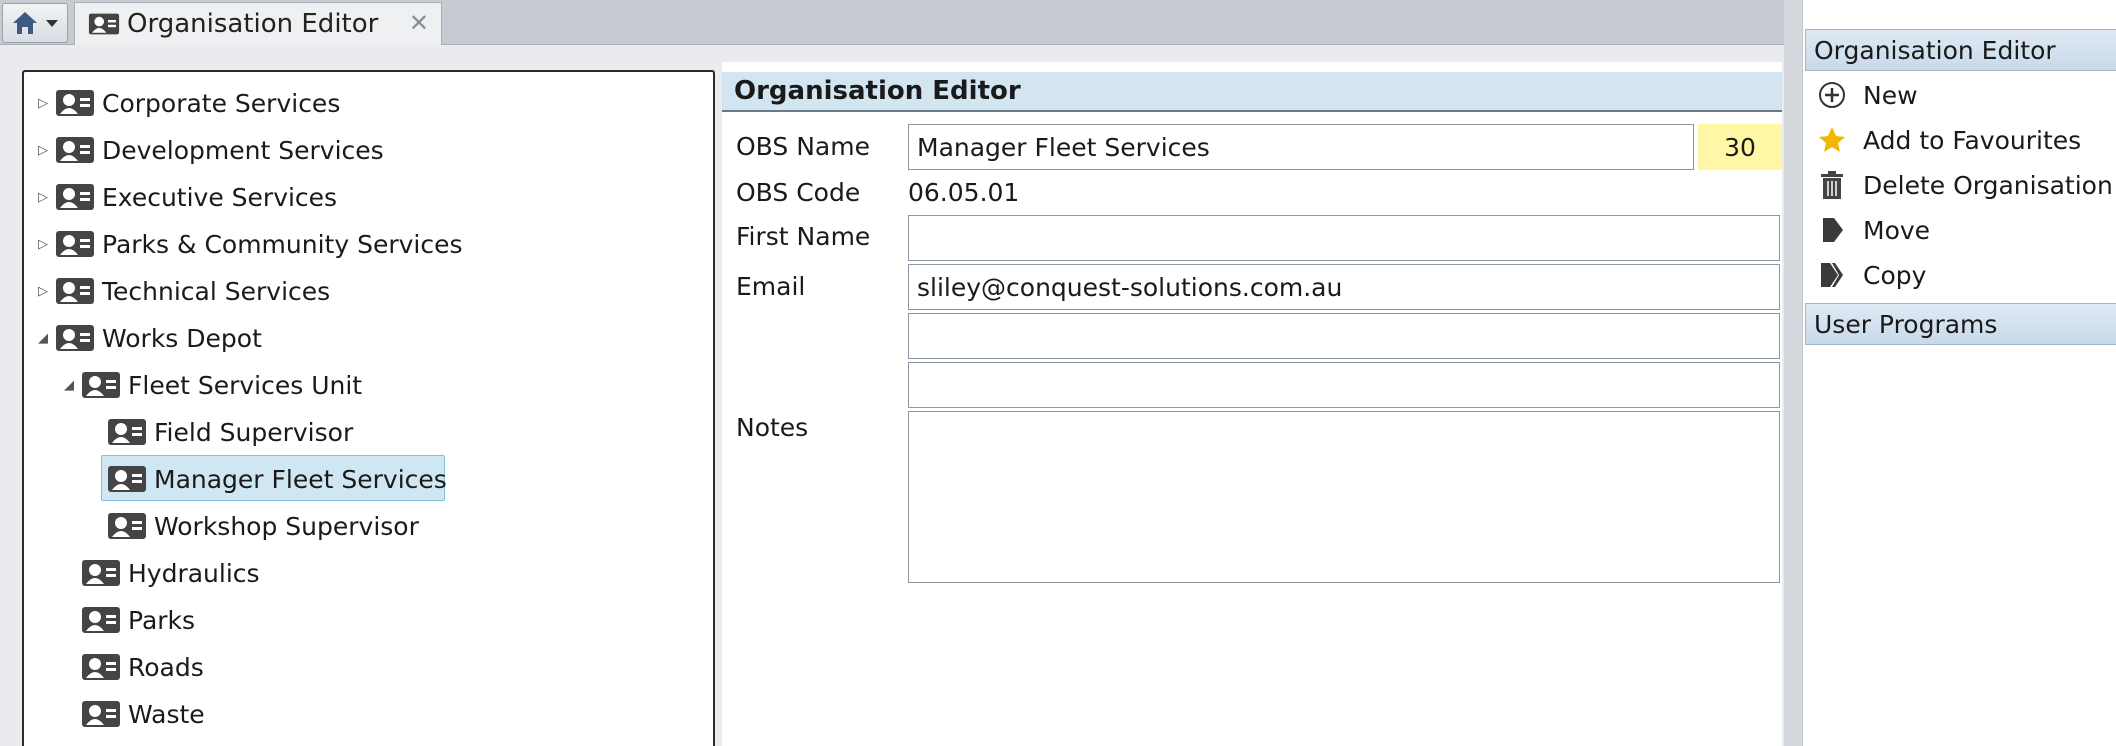  Describe the element at coordinates (1252, 92) in the screenshot. I see `form-header: Organisation Editor` at that location.